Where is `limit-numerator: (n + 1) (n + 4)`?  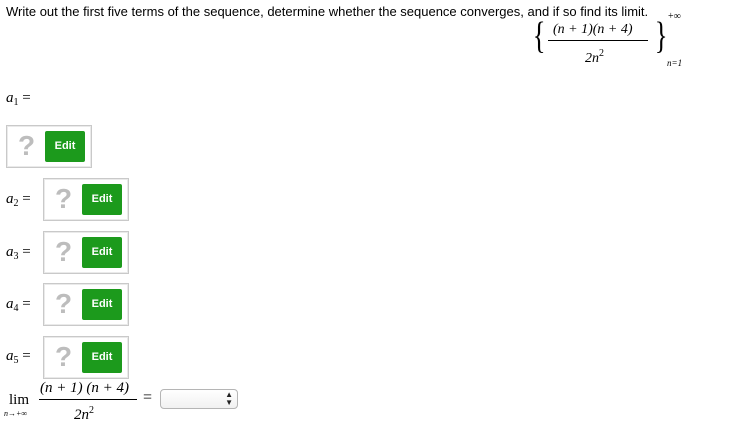 limit-numerator: (n + 1) (n + 4) is located at coordinates (84, 388).